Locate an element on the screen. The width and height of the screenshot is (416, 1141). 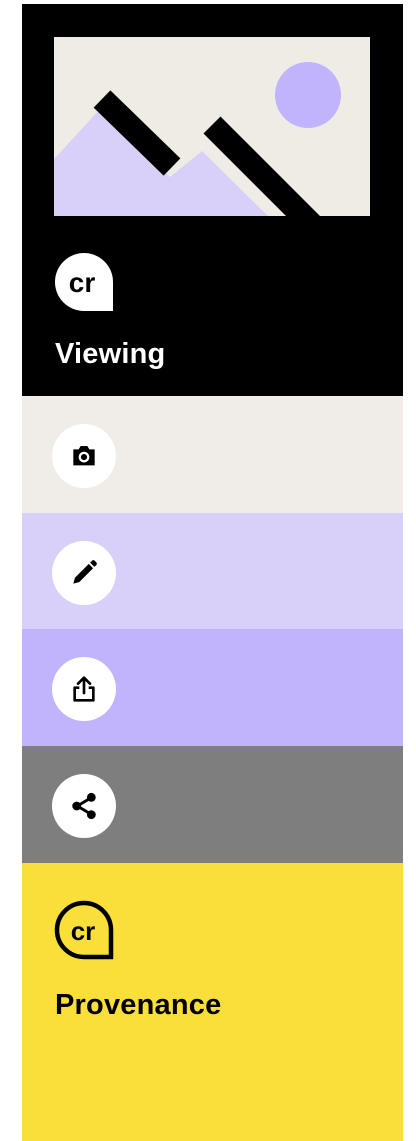
viewing-label: Viewing is located at coordinates (110, 354).